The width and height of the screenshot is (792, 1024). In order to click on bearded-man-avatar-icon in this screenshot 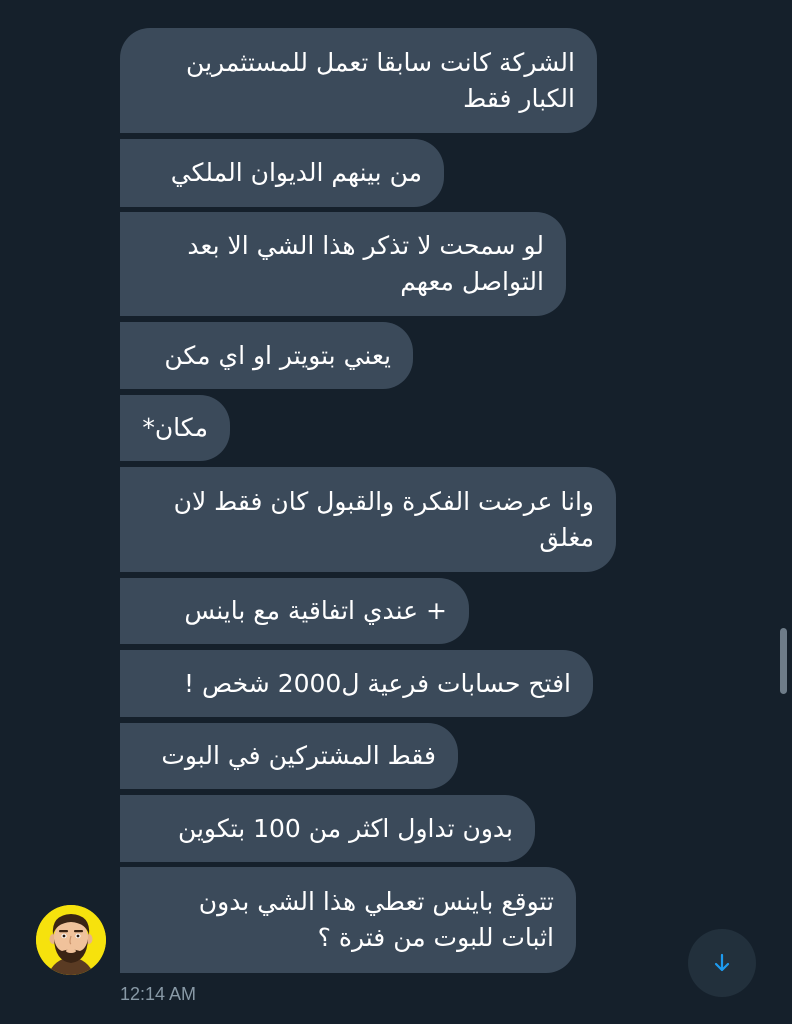, I will do `click(71, 940)`.